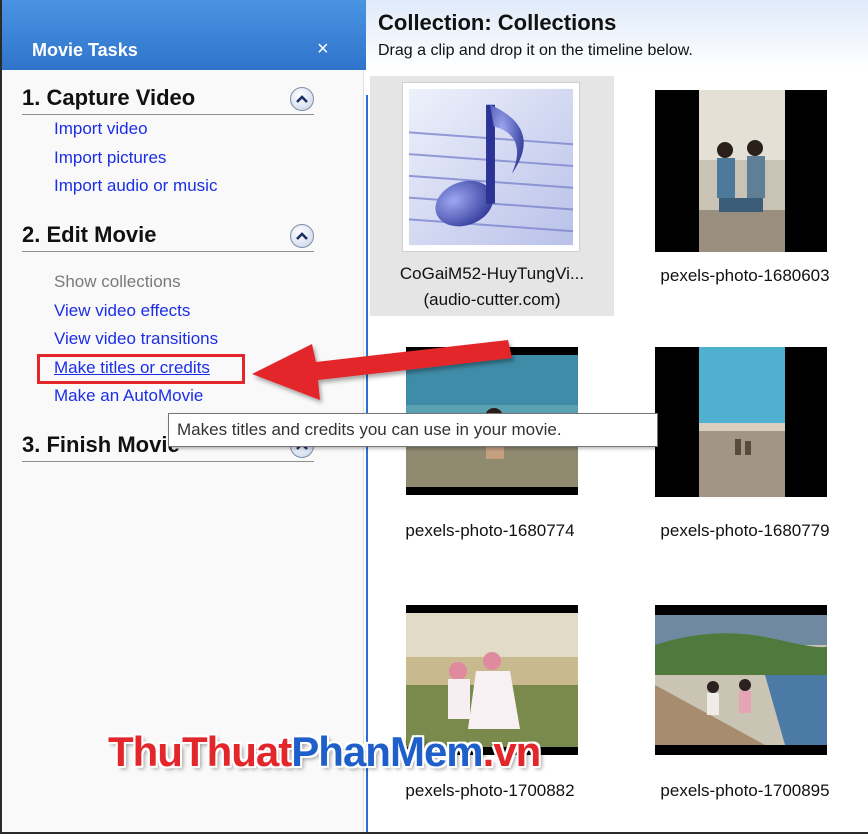 The height and width of the screenshot is (834, 868). I want to click on section-header: 2. Edit Movie, so click(168, 236).